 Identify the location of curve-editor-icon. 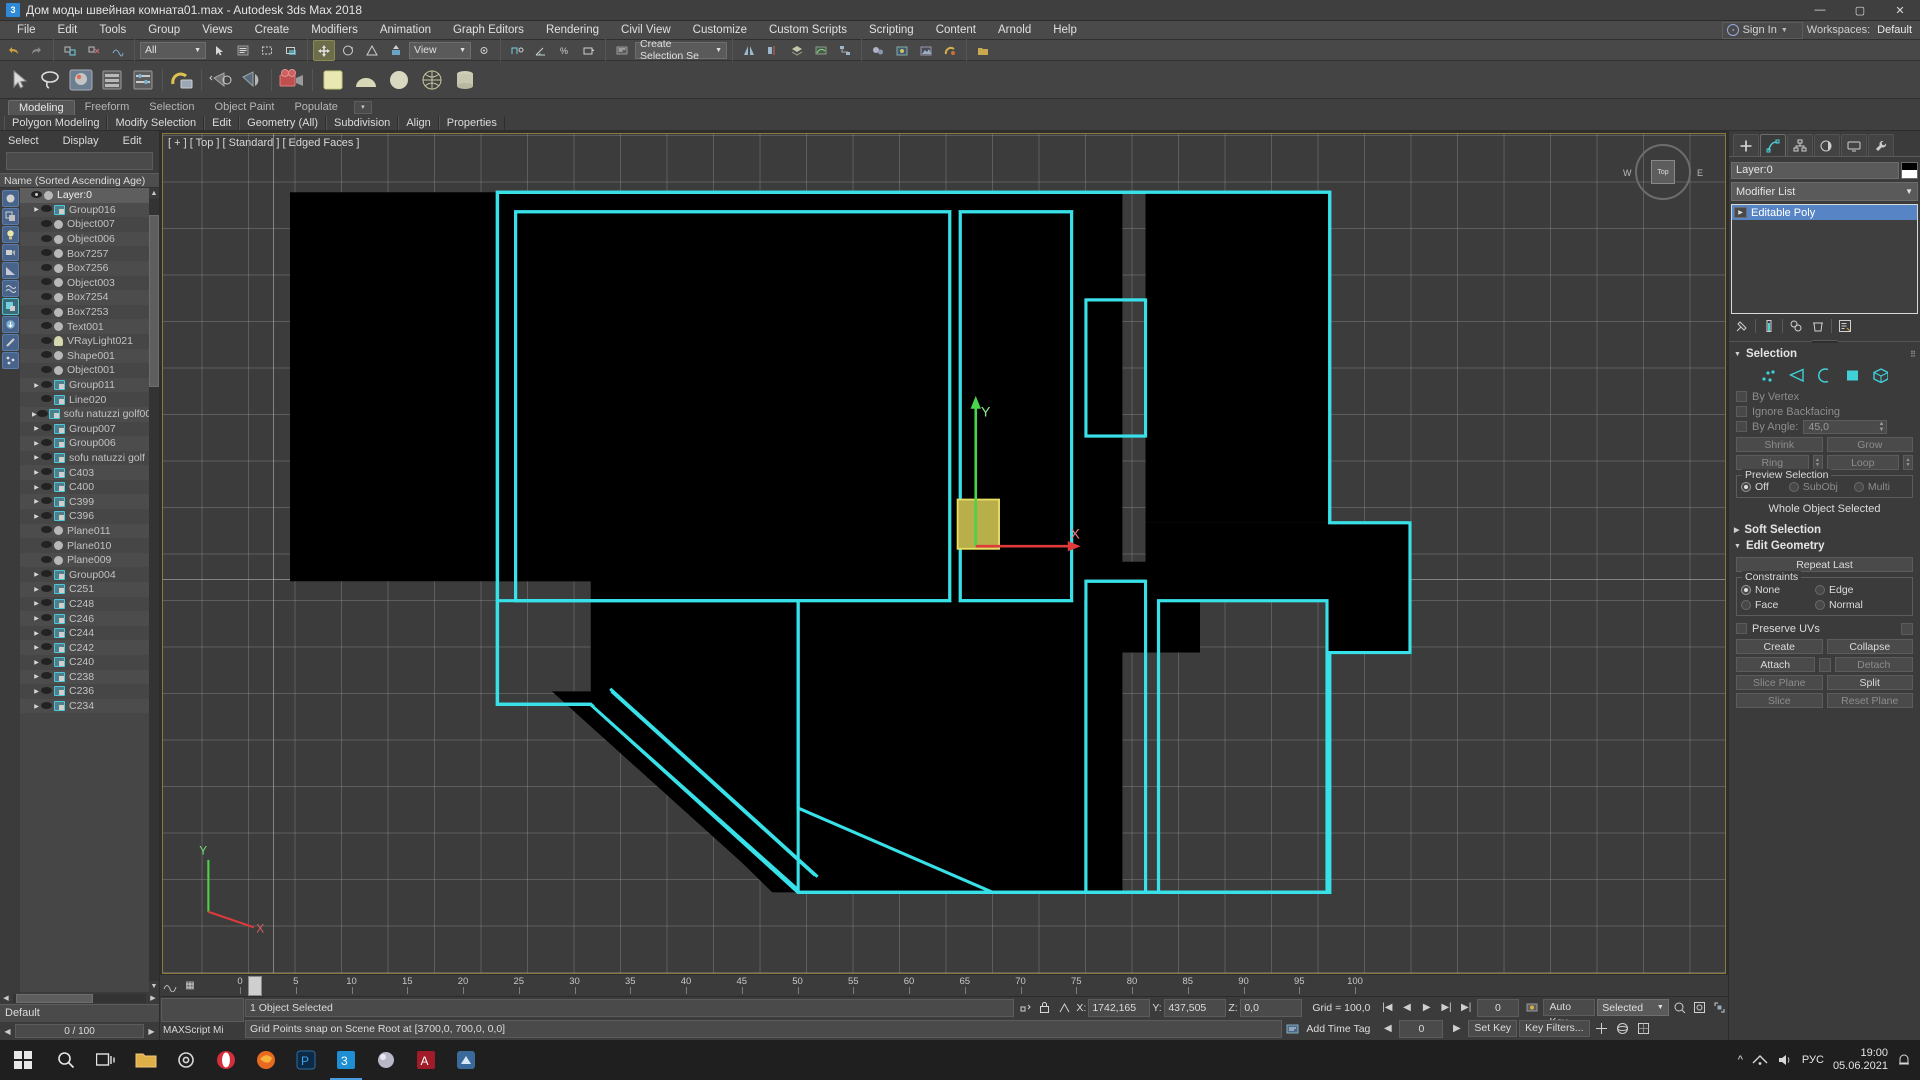
(821, 50).